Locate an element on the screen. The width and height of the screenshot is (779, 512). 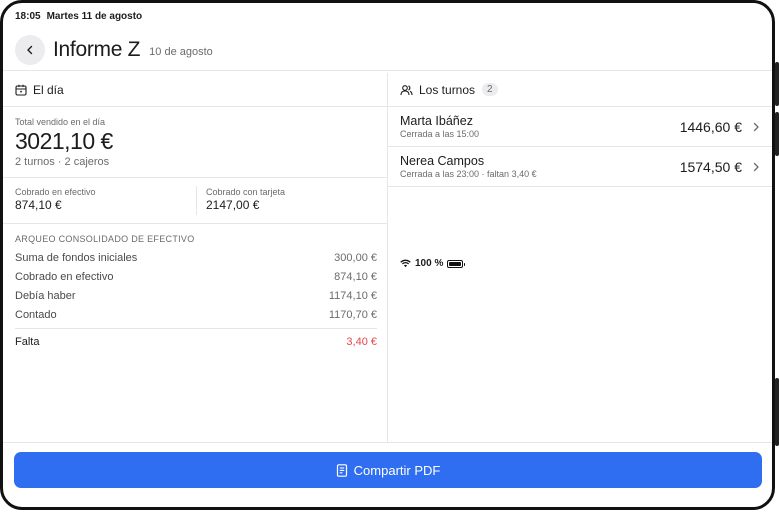
shift-amount: 1574,50 € is located at coordinates (710, 166).